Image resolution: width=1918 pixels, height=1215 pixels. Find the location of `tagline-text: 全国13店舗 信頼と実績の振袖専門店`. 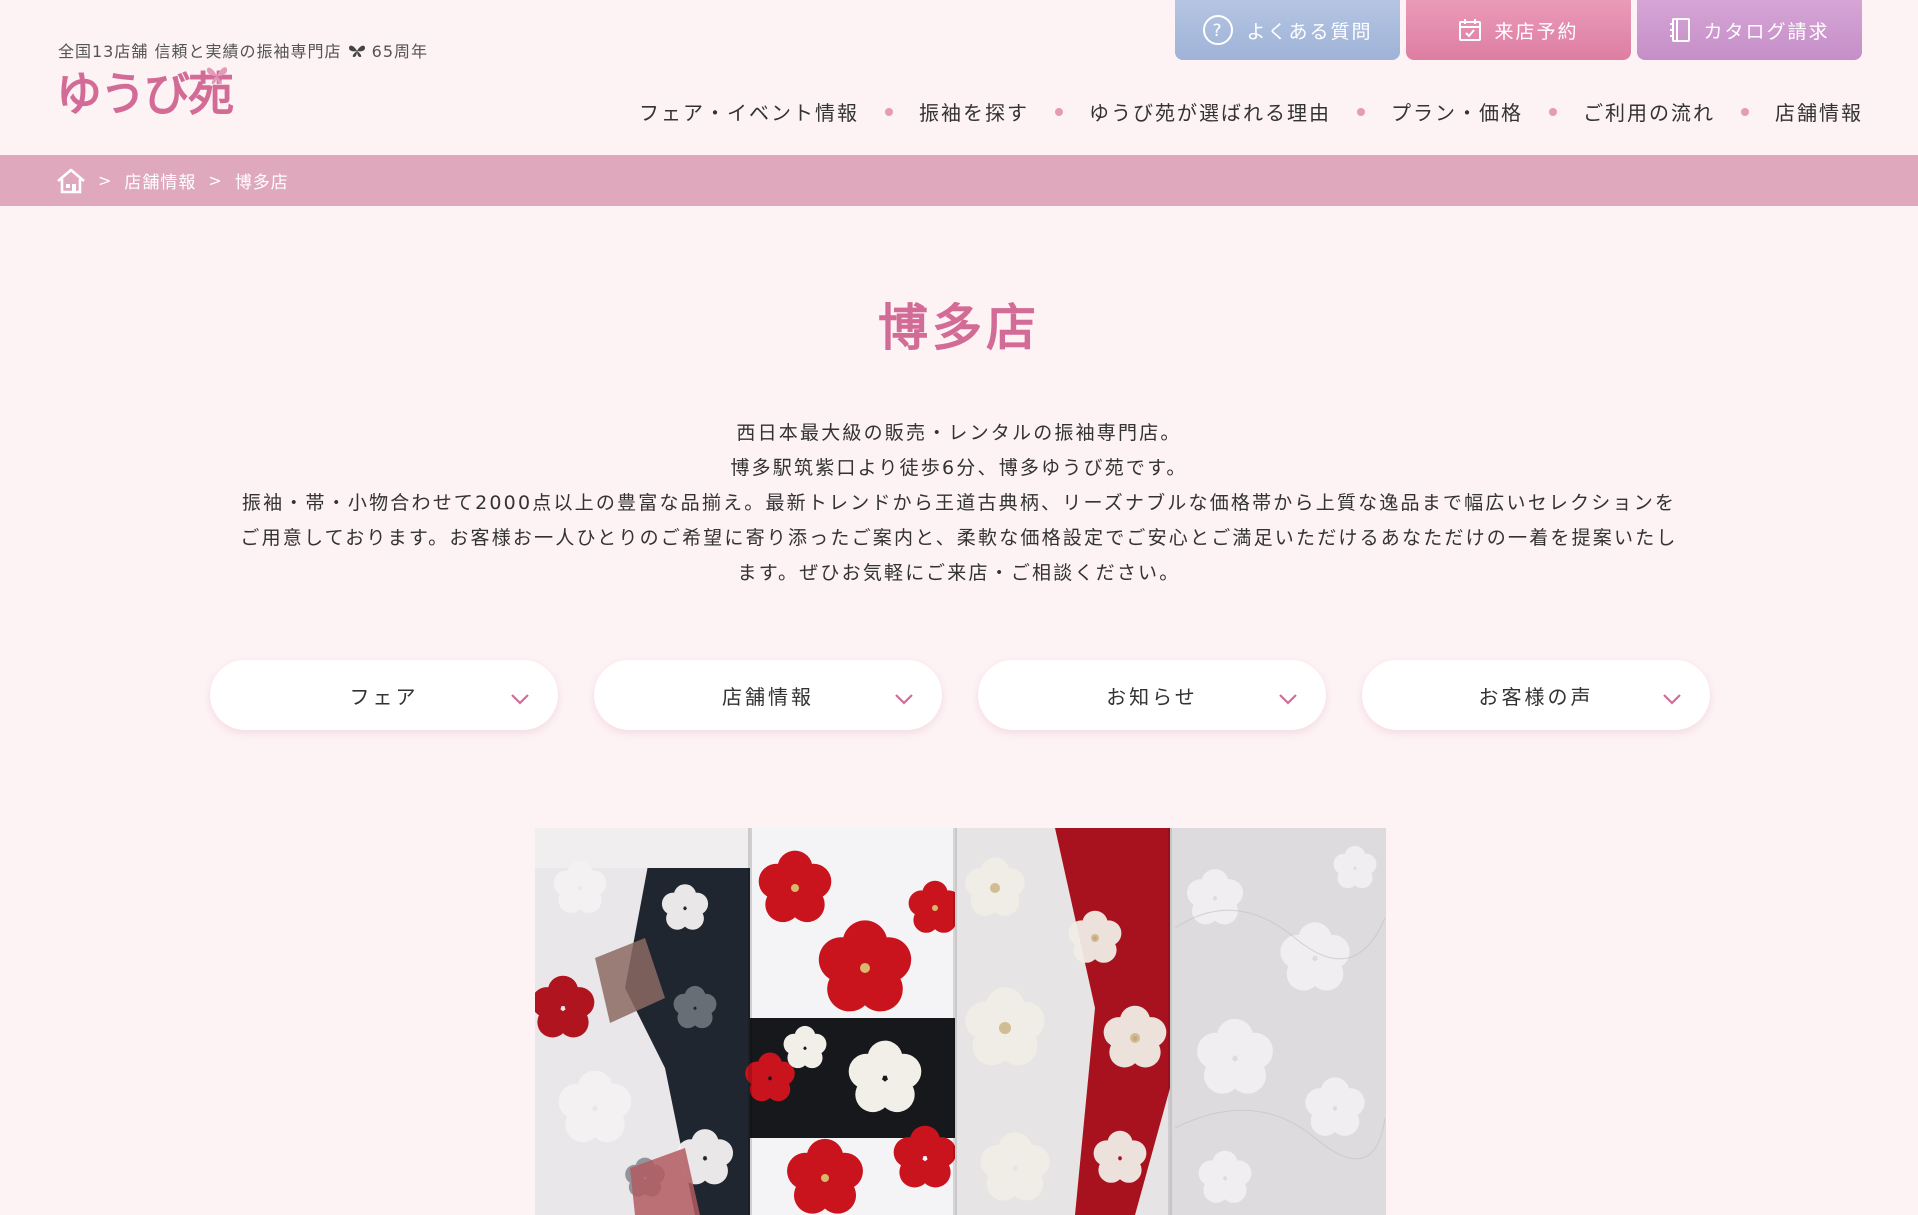

tagline-text: 全国13店舗 信頼と実績の振袖専門店 is located at coordinates (200, 51).